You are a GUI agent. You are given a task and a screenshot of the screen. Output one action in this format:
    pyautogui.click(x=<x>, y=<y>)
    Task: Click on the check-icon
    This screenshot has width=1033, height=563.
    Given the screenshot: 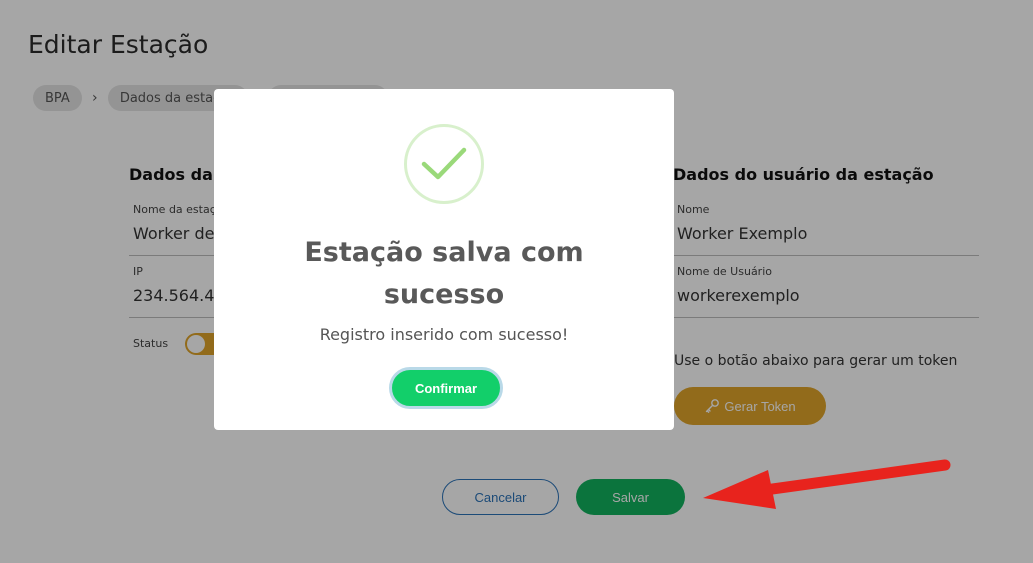 What is the action you would take?
    pyautogui.click(x=444, y=163)
    